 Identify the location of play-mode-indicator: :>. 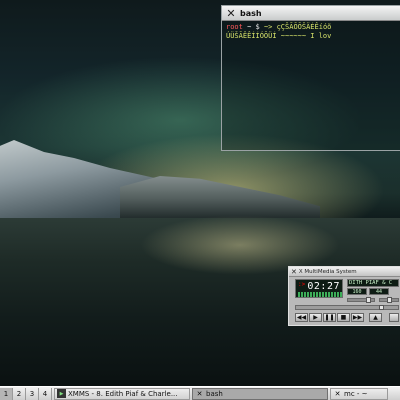
(302, 284).